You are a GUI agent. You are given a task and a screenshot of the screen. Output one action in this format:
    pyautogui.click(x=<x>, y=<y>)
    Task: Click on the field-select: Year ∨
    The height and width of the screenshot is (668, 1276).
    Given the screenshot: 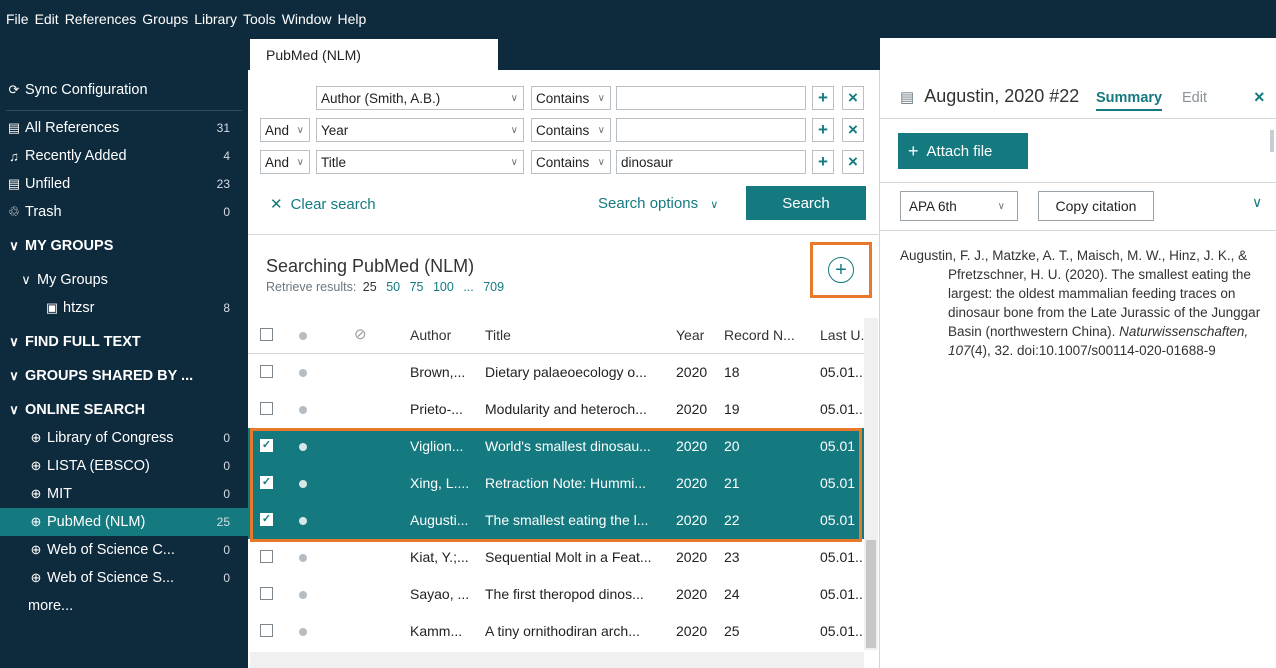 What is the action you would take?
    pyautogui.click(x=420, y=130)
    